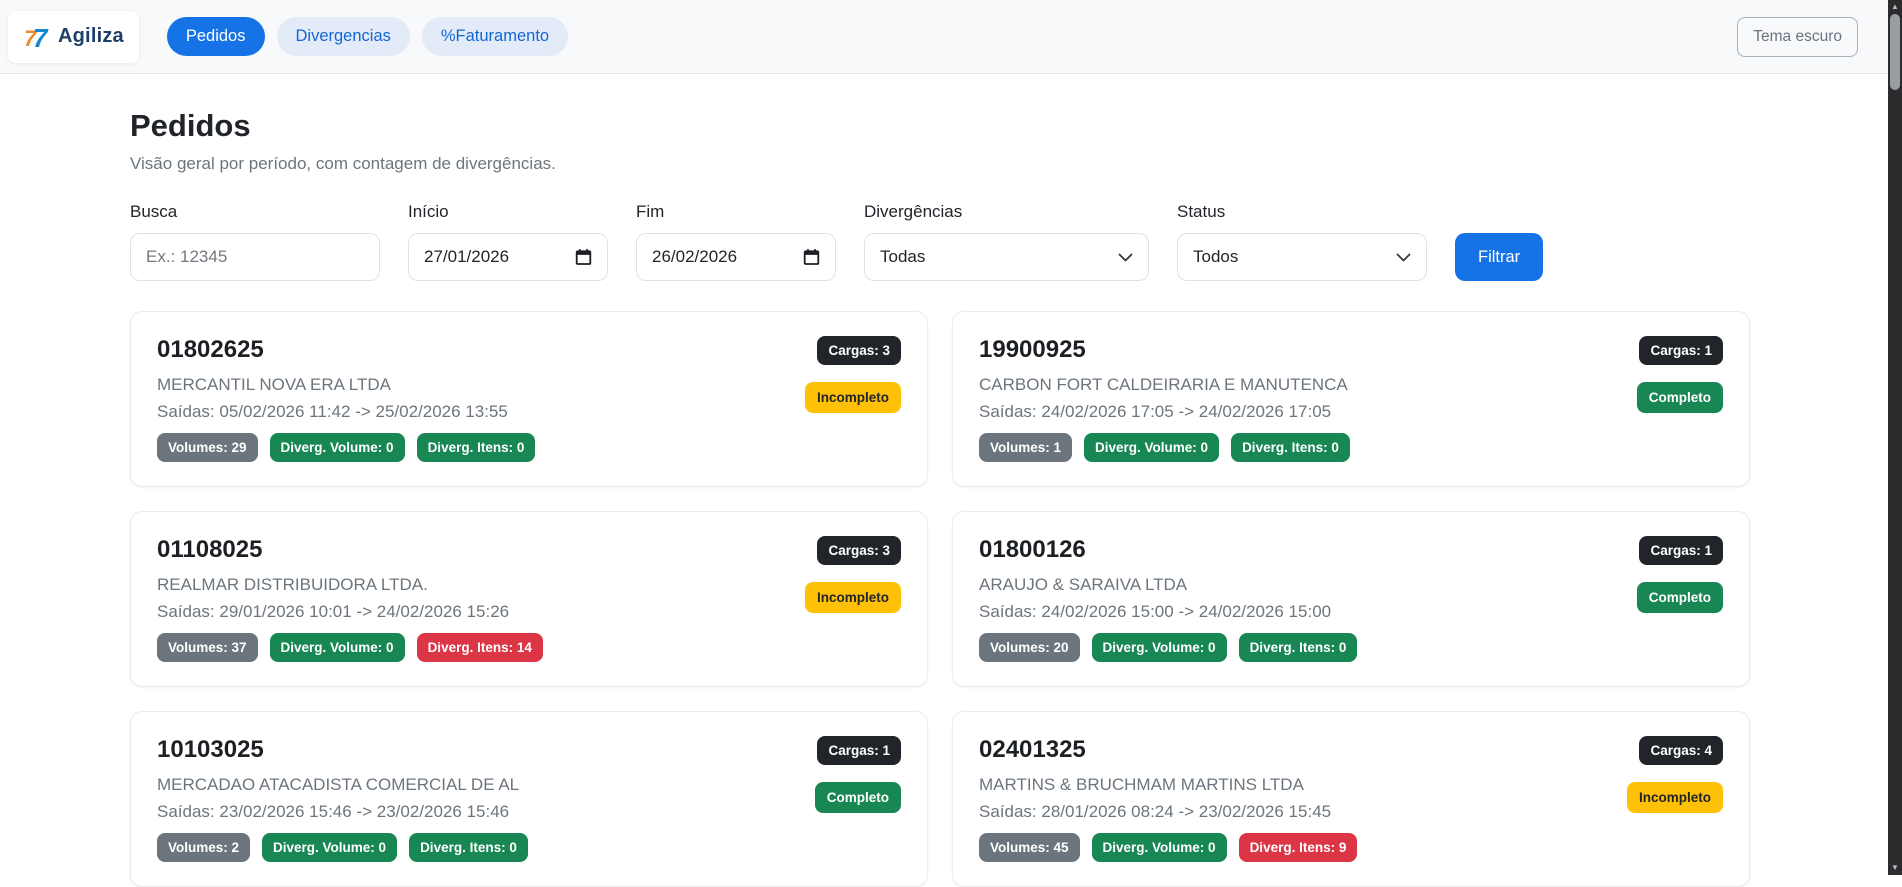 The width and height of the screenshot is (1902, 887). What do you see at coordinates (207, 447) in the screenshot?
I see `volumes-badge: Volumes: 29` at bounding box center [207, 447].